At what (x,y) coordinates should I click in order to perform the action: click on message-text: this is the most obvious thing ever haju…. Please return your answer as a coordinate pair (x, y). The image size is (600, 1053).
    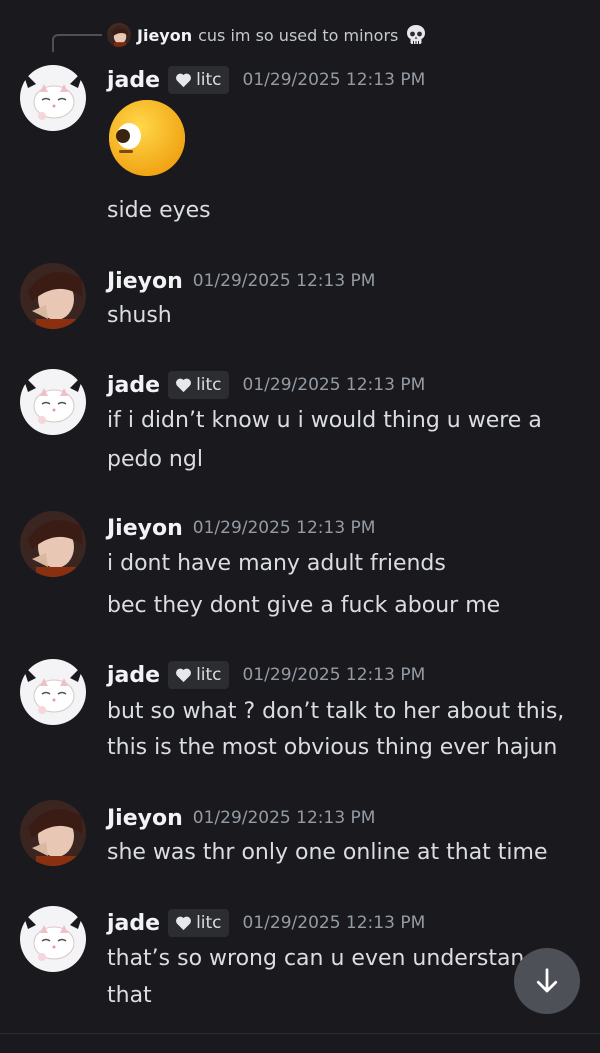
    Looking at the image, I should click on (332, 747).